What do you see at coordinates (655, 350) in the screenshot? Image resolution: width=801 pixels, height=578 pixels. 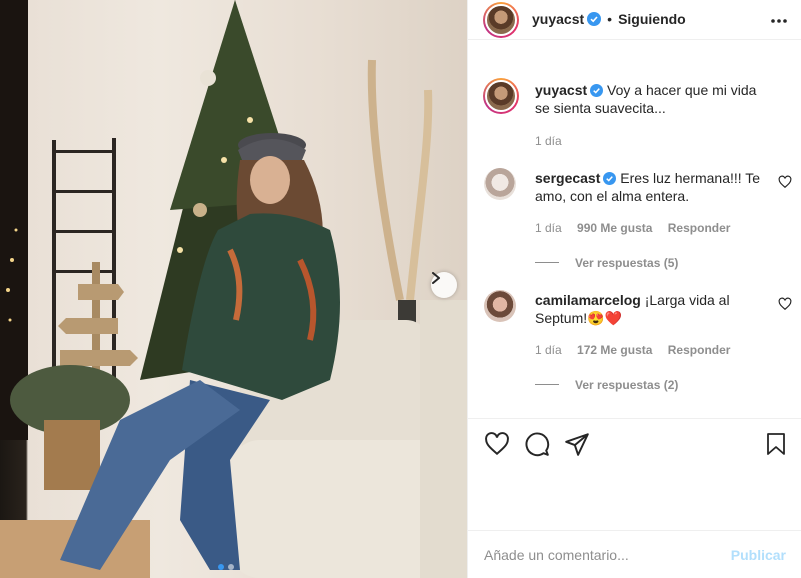 I see `comment-meta: 1 día 172 Me gusta Responder` at bounding box center [655, 350].